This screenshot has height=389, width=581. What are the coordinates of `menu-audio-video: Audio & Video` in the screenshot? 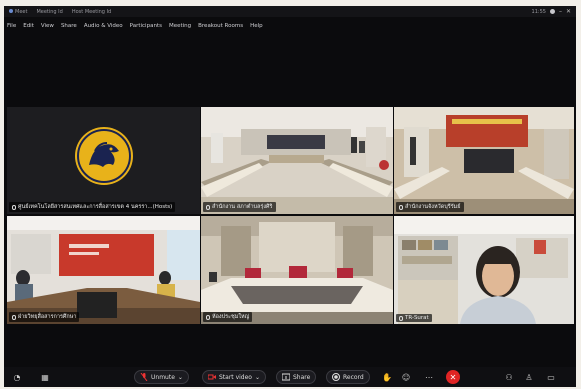 It's located at (103, 26).